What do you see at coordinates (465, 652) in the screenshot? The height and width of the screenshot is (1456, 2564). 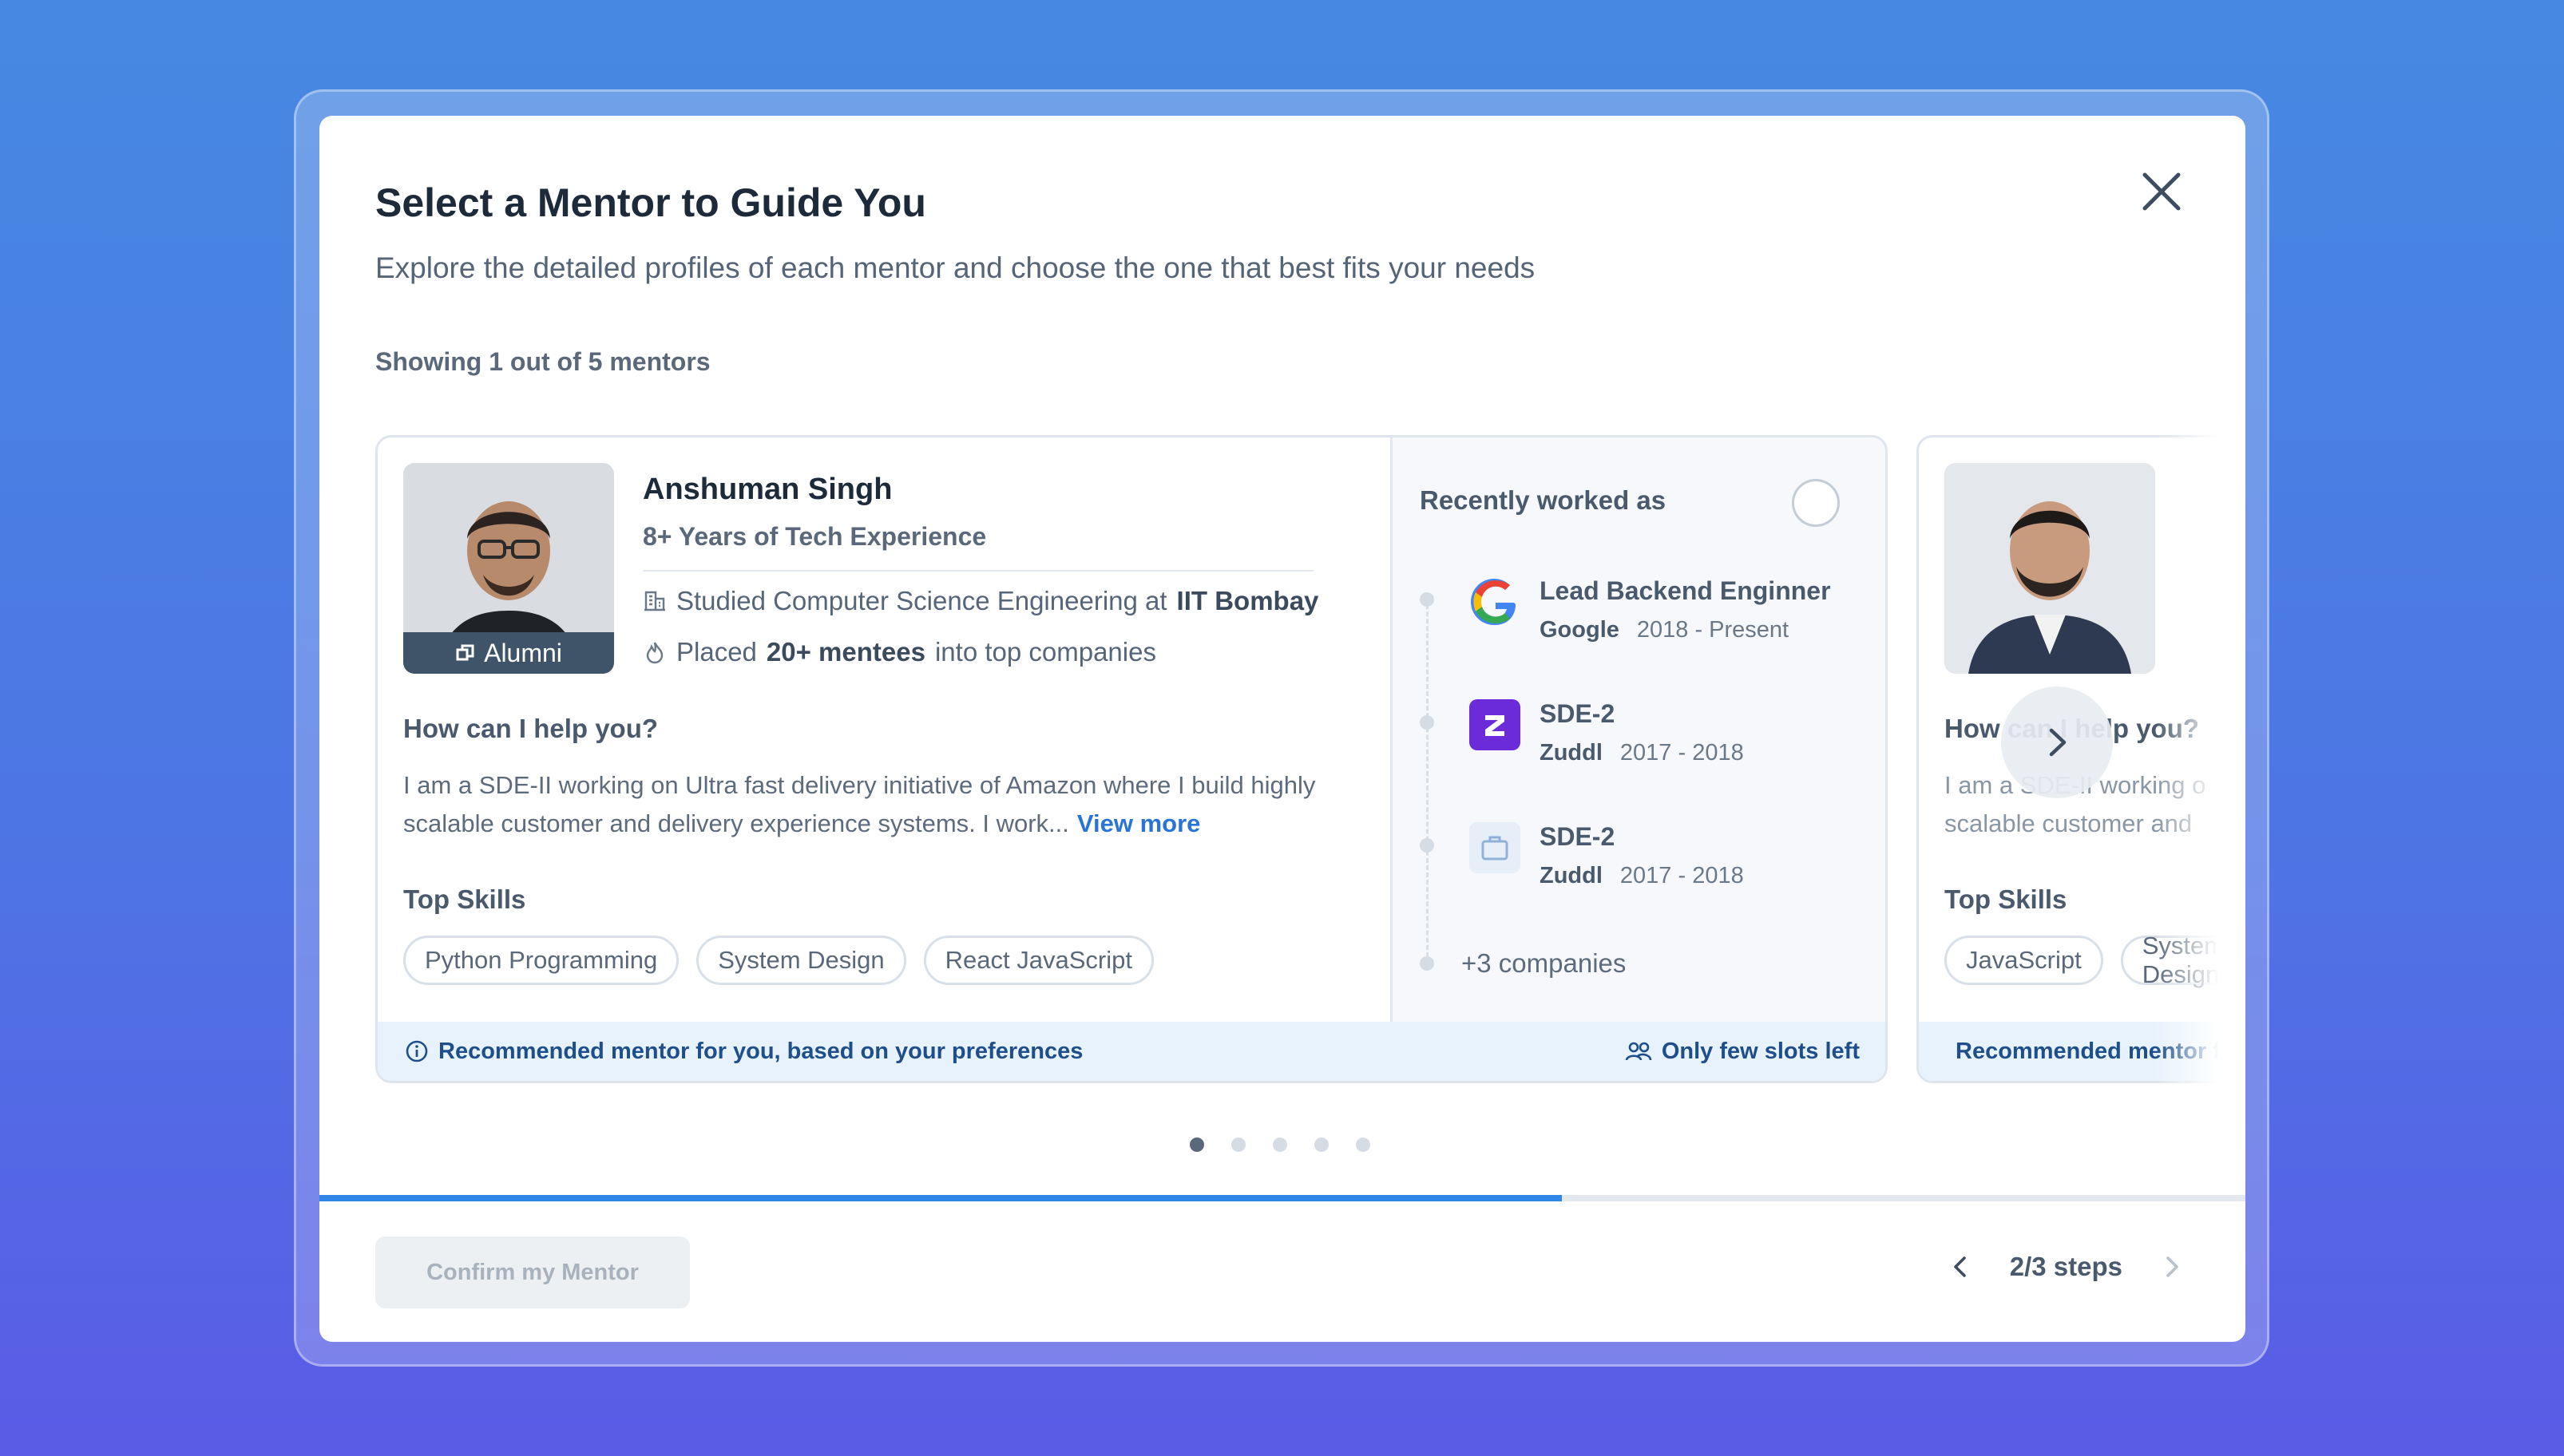 I see `alumni-icon` at bounding box center [465, 652].